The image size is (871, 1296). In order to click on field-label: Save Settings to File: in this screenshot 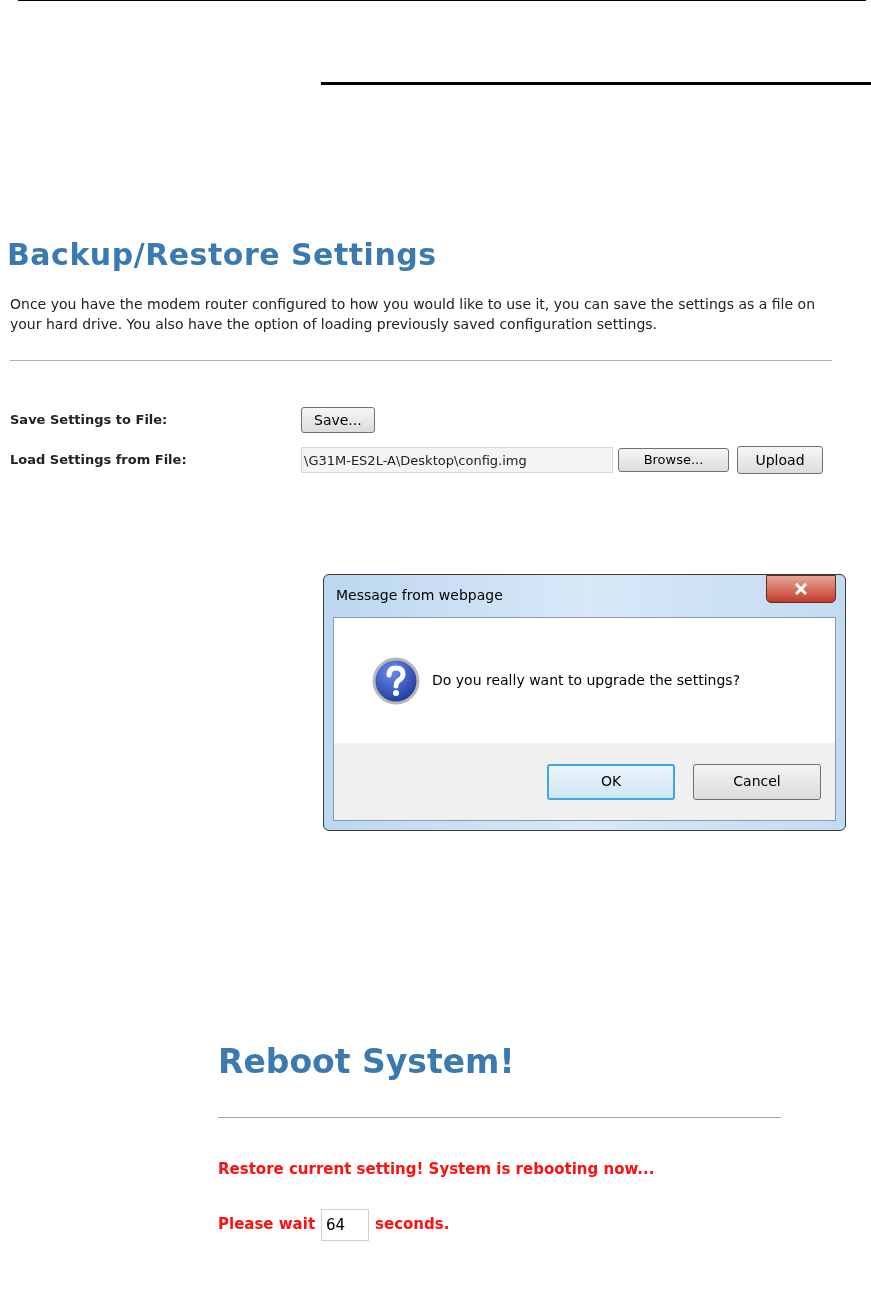, I will do `click(89, 420)`.